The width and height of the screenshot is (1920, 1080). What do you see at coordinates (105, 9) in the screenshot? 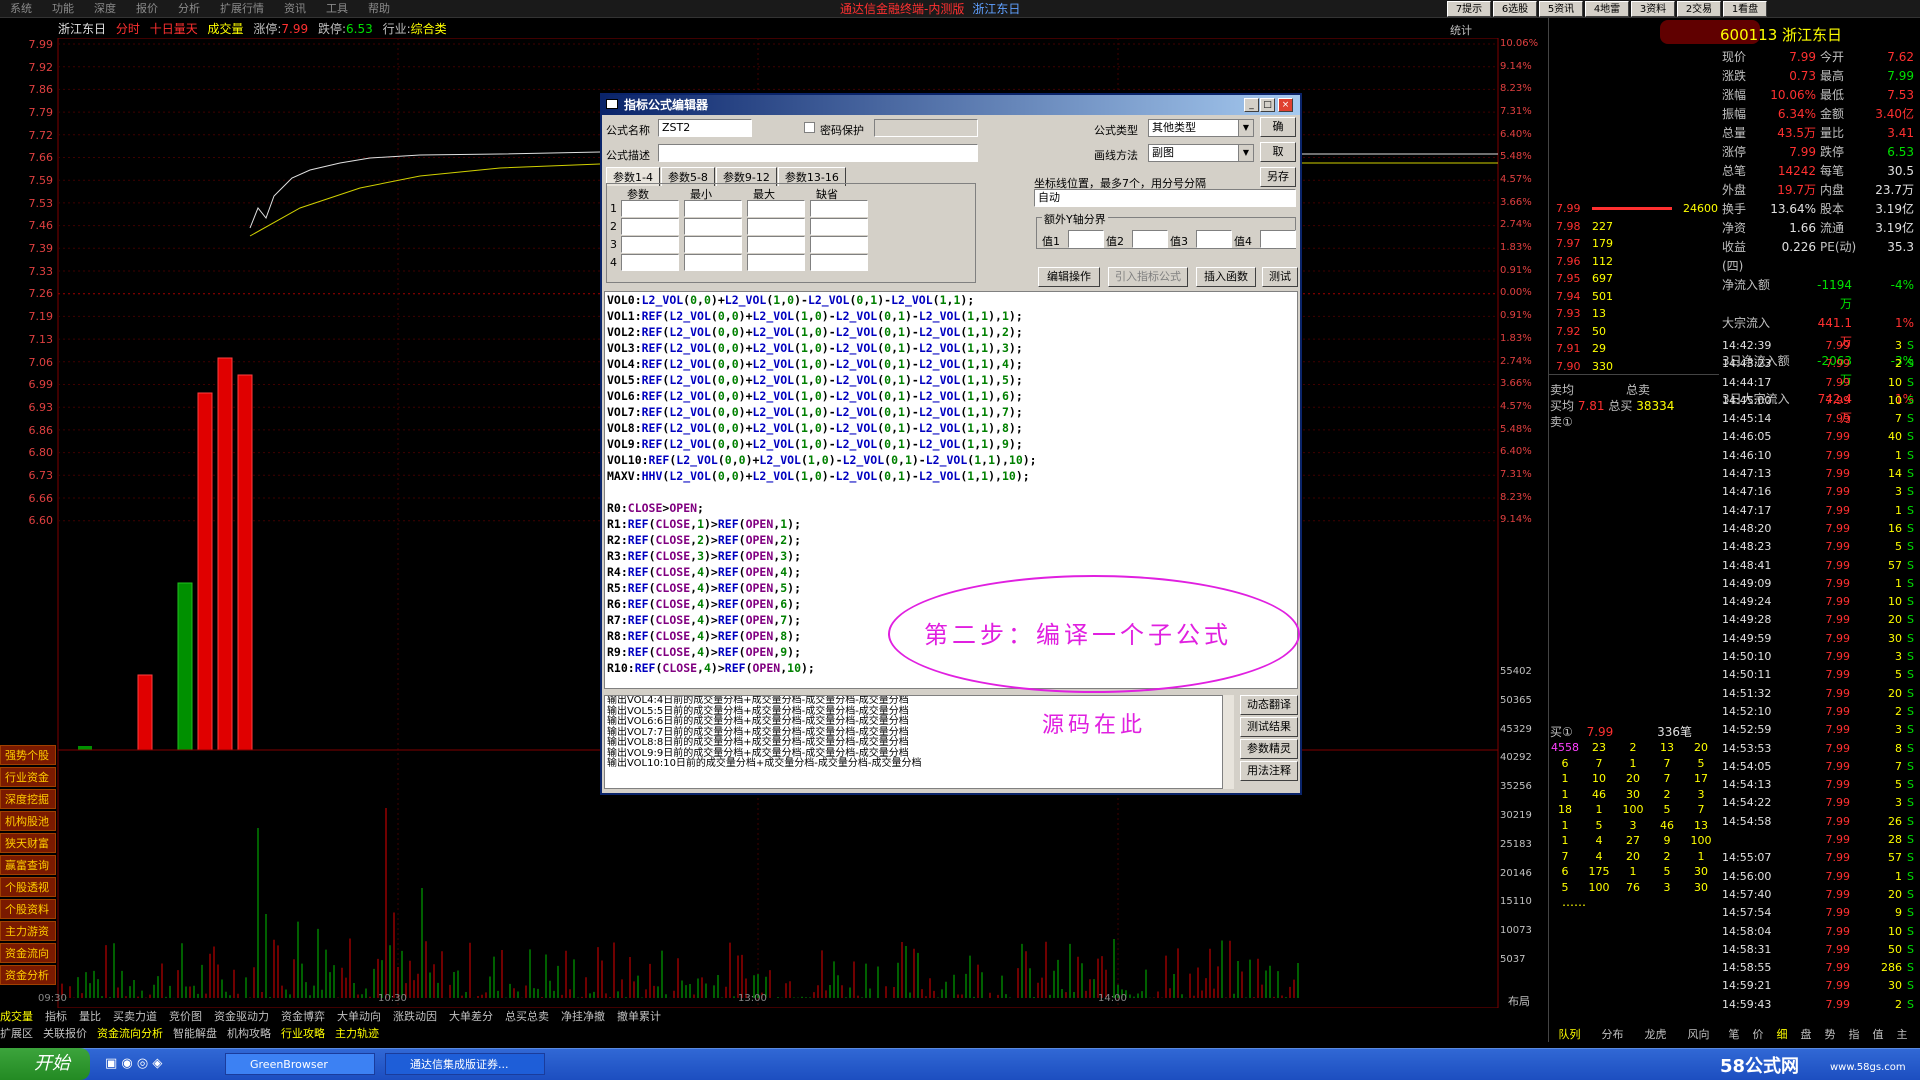
I see `menu-item: 深度` at bounding box center [105, 9].